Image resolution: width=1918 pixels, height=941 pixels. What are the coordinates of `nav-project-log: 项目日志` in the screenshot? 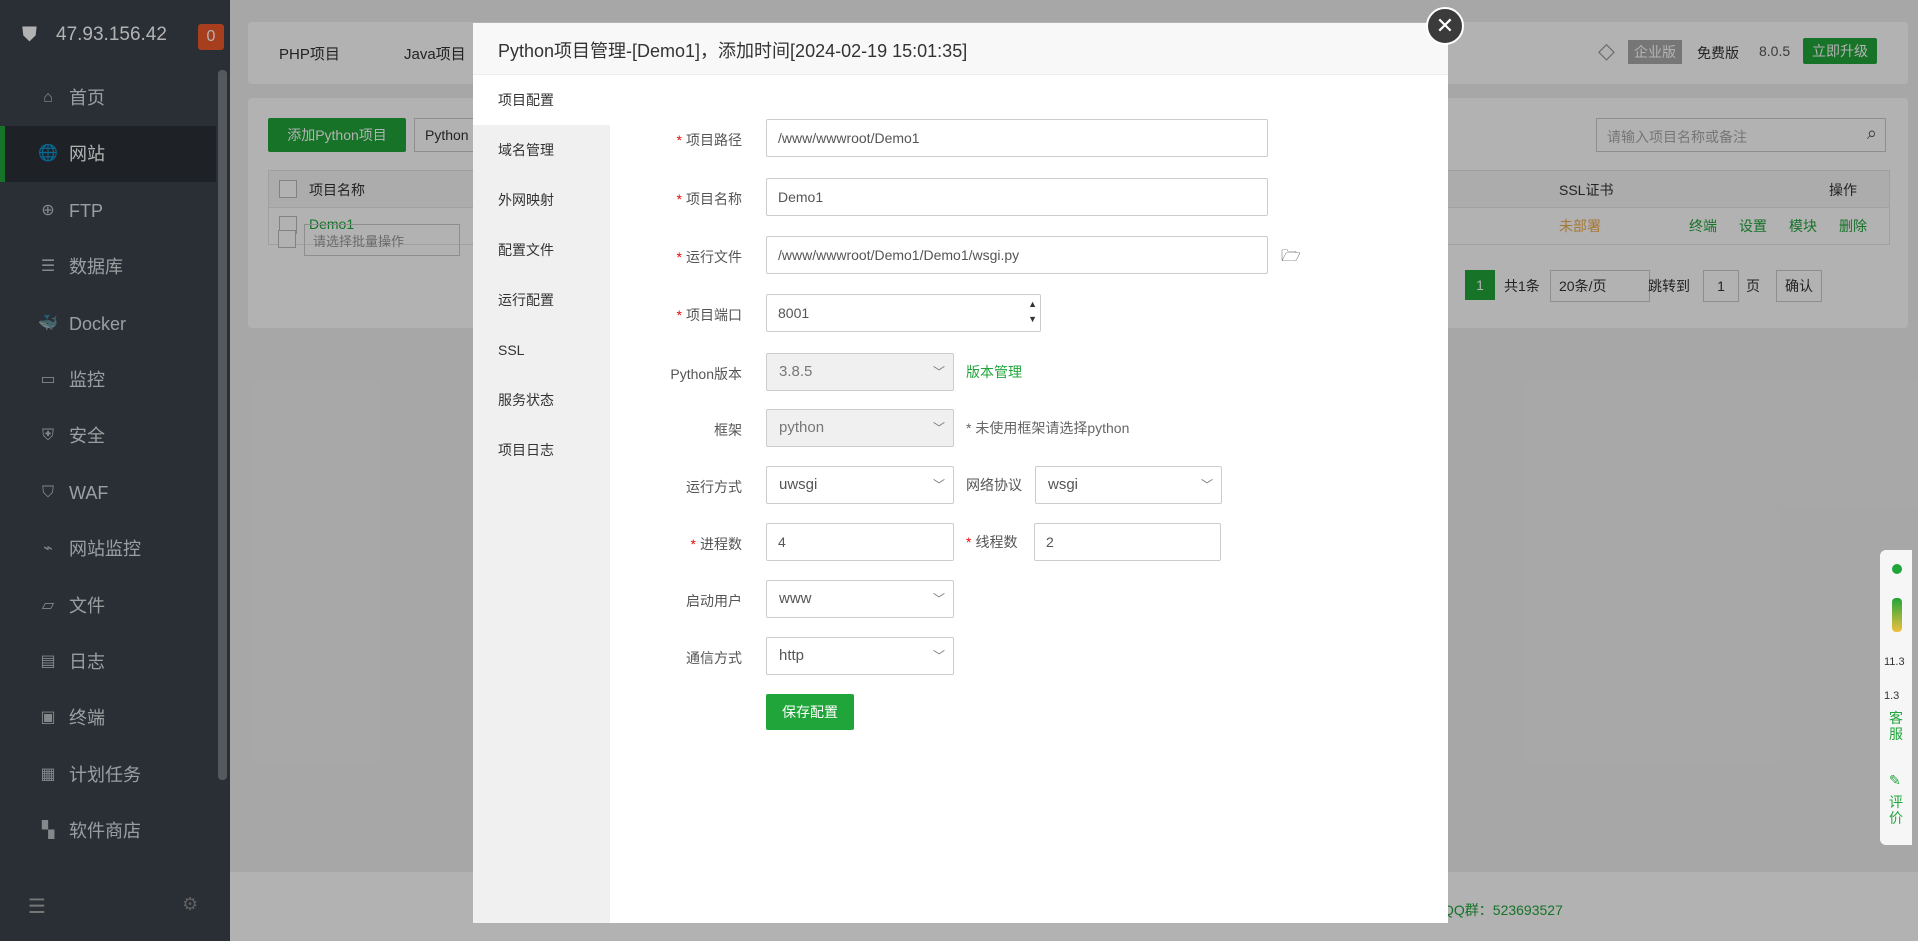 It's located at (541, 450).